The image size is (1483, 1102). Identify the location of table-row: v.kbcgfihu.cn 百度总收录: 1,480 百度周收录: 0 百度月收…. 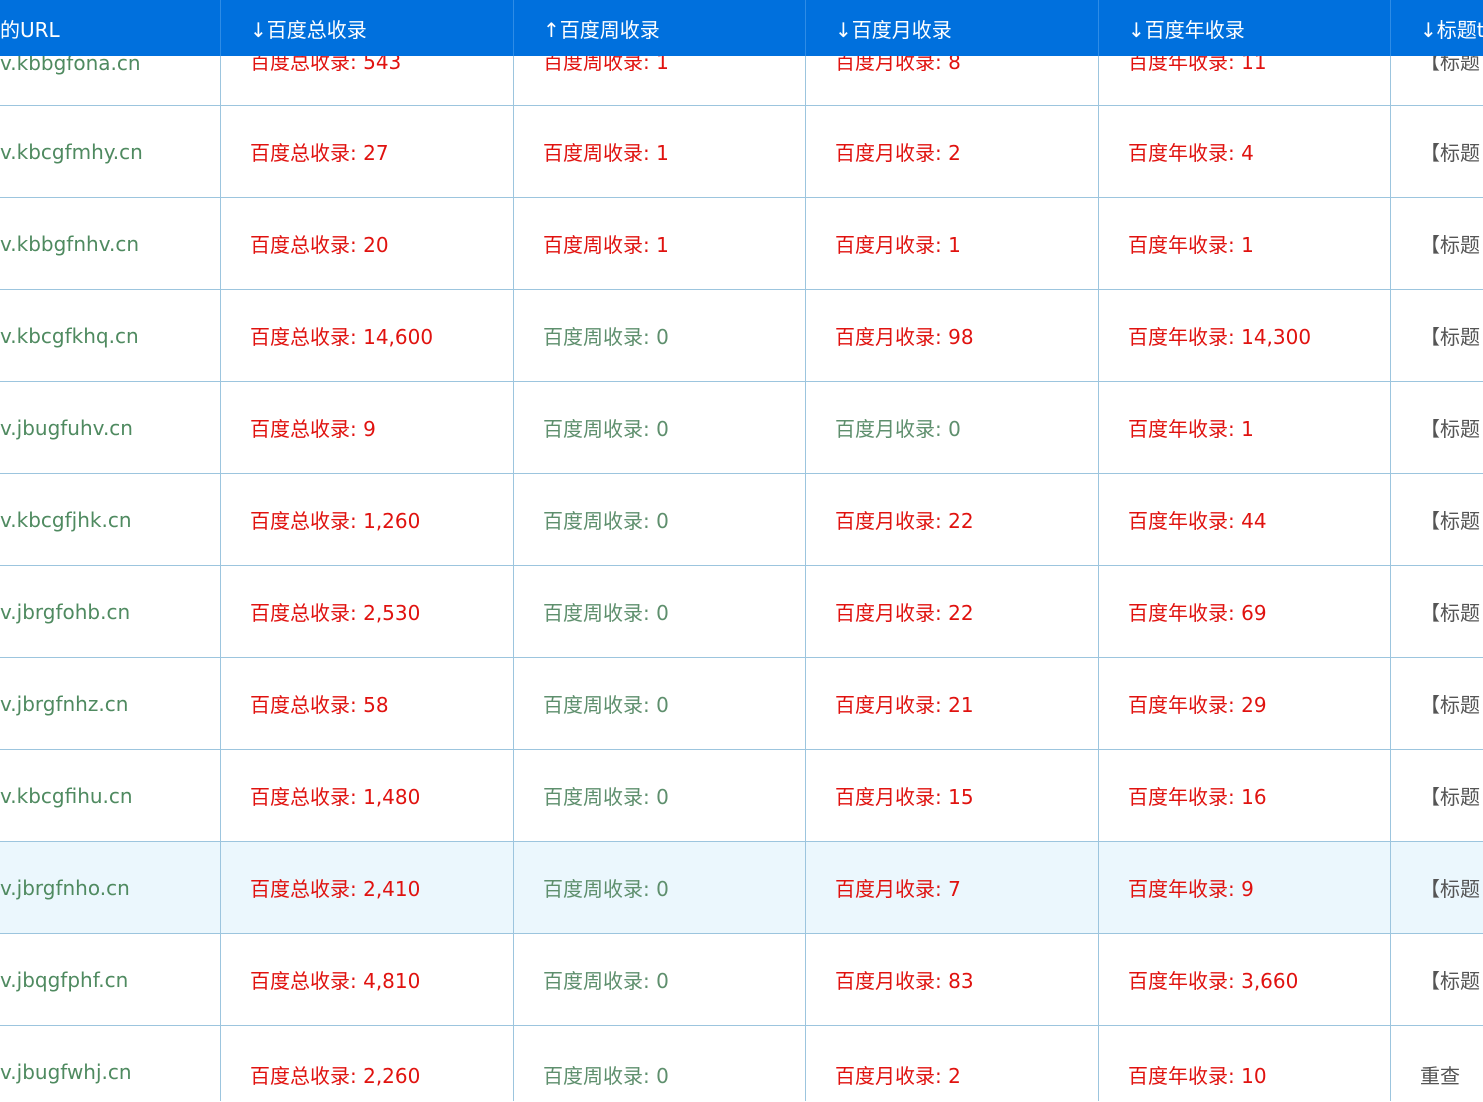
(741, 796).